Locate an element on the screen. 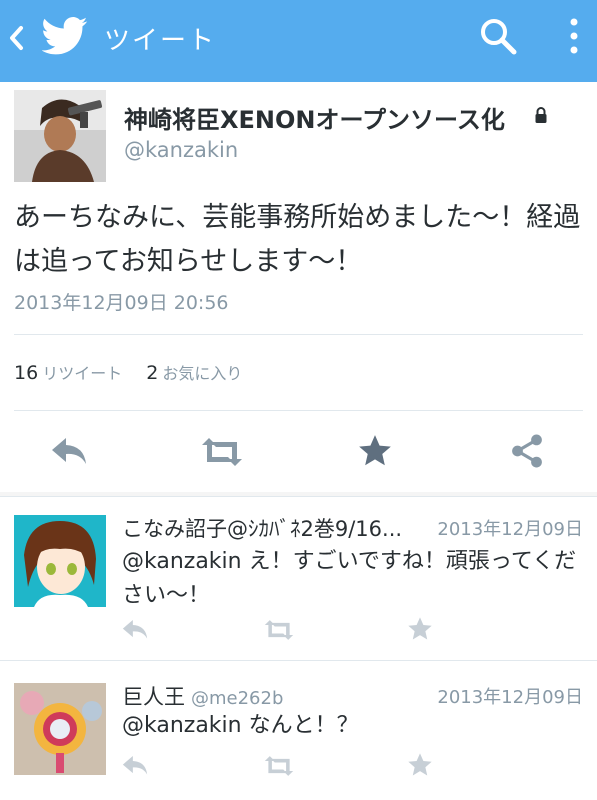  author-name: 神崎将臣XENONオープンソース化 is located at coordinates (314, 117).